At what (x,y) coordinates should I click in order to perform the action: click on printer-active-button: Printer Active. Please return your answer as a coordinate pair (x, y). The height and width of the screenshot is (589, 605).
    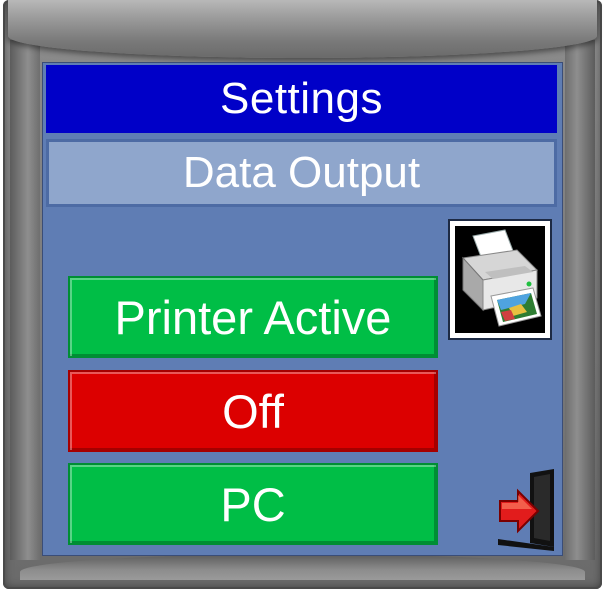
    Looking at the image, I should click on (253, 317).